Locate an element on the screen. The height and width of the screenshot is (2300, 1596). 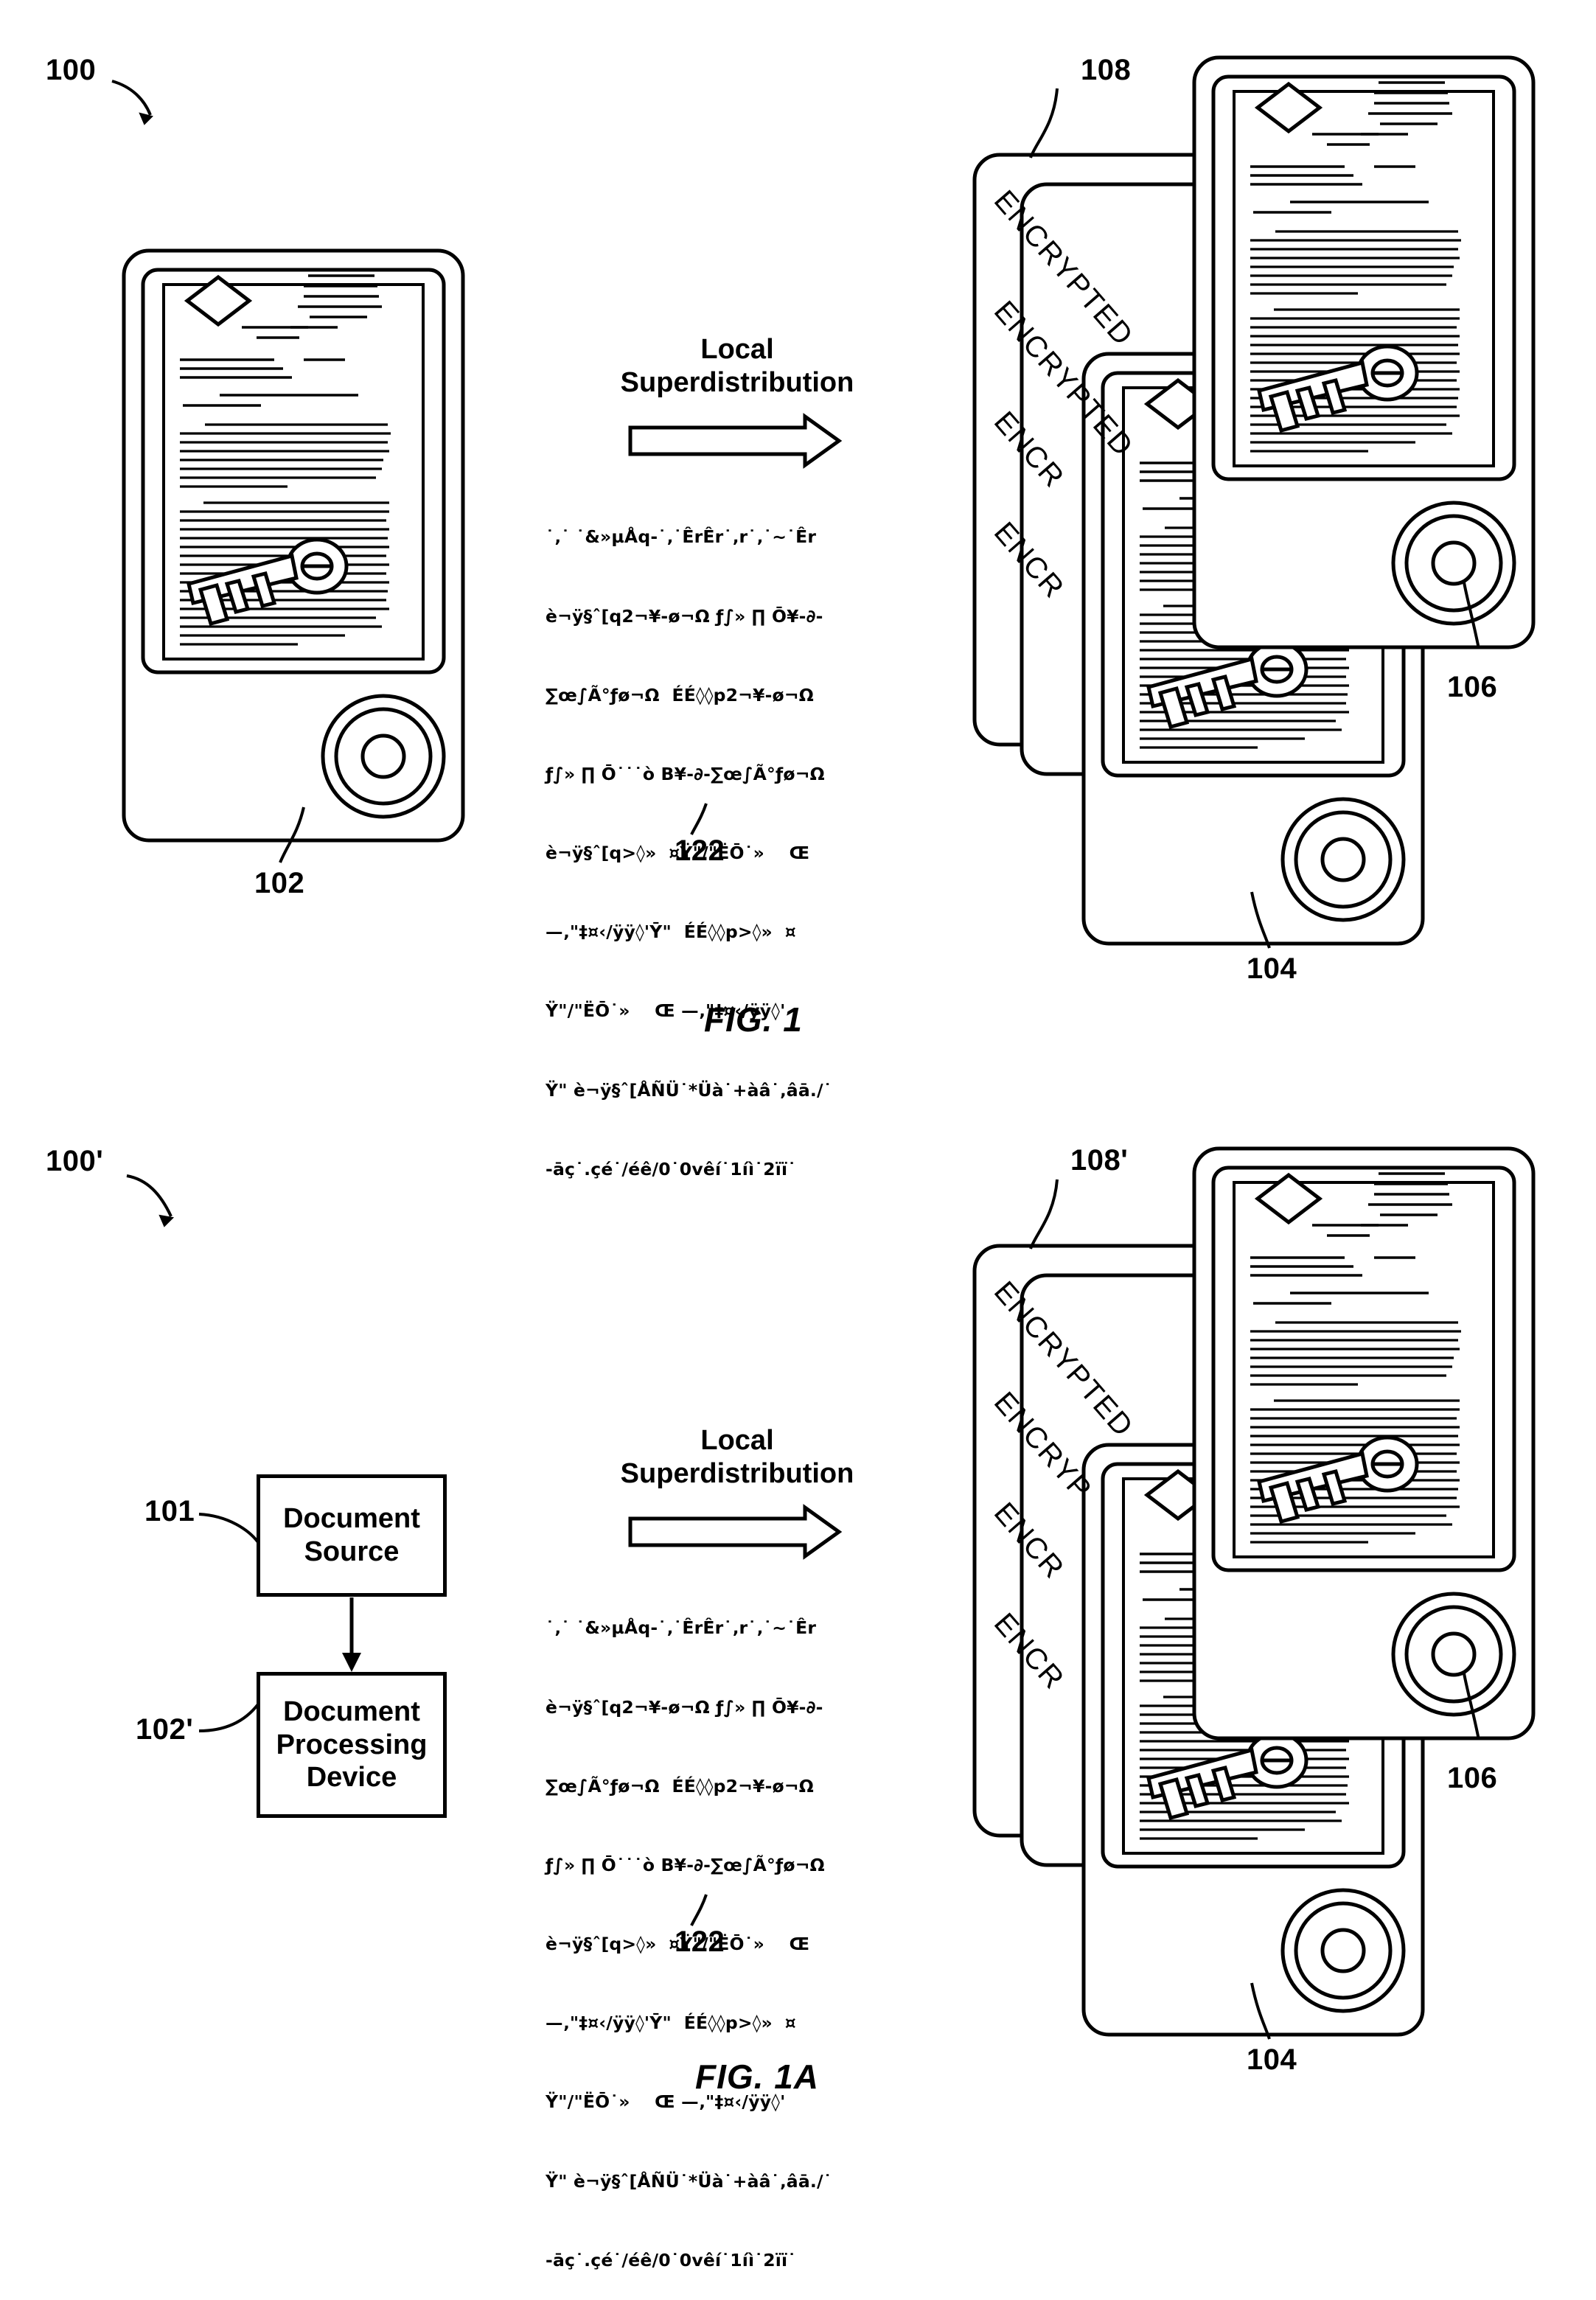
ref-106: 106 is located at coordinates (1473, 687).